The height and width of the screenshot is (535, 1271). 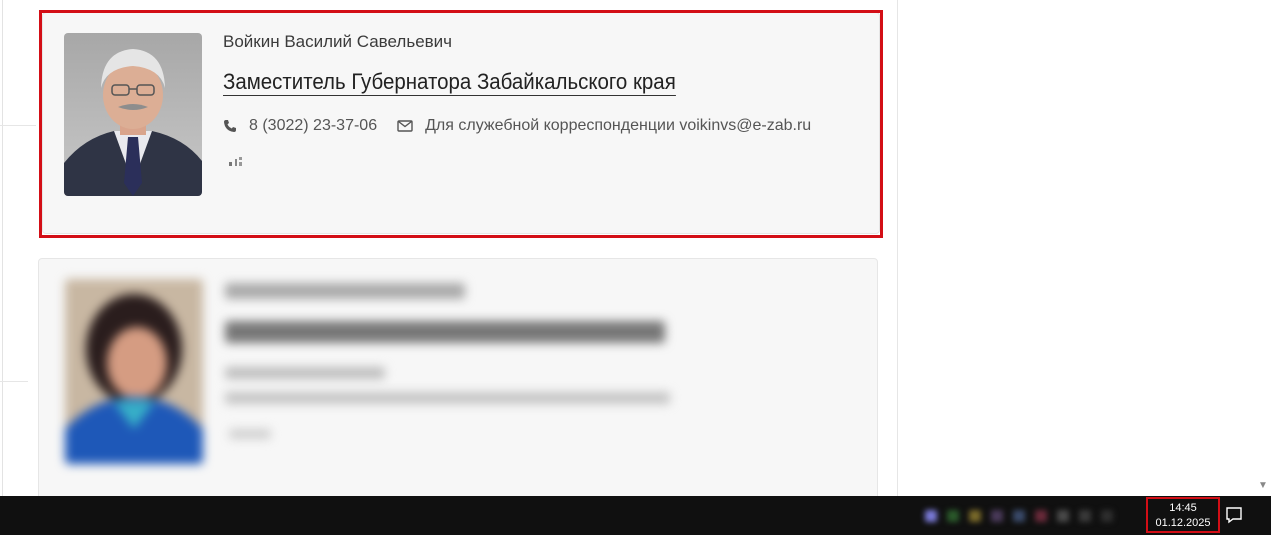 What do you see at coordinates (1183, 515) in the screenshot?
I see `taskbar-clock: 14:45 01.12.2025` at bounding box center [1183, 515].